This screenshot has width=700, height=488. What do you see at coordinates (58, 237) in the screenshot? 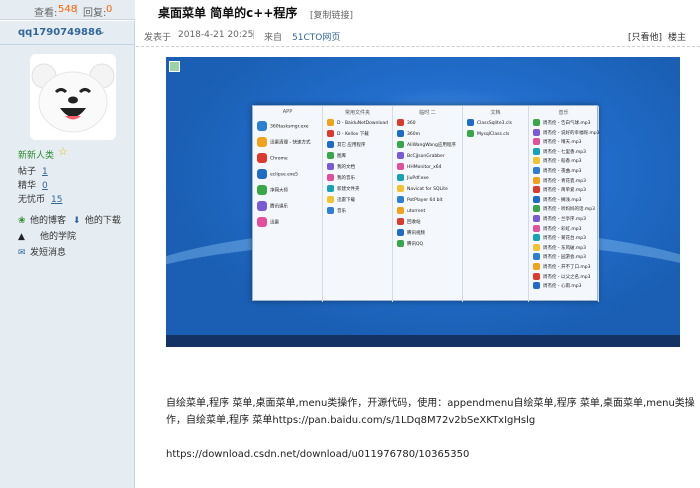
I see `academy-link: 他的学院` at bounding box center [58, 237].